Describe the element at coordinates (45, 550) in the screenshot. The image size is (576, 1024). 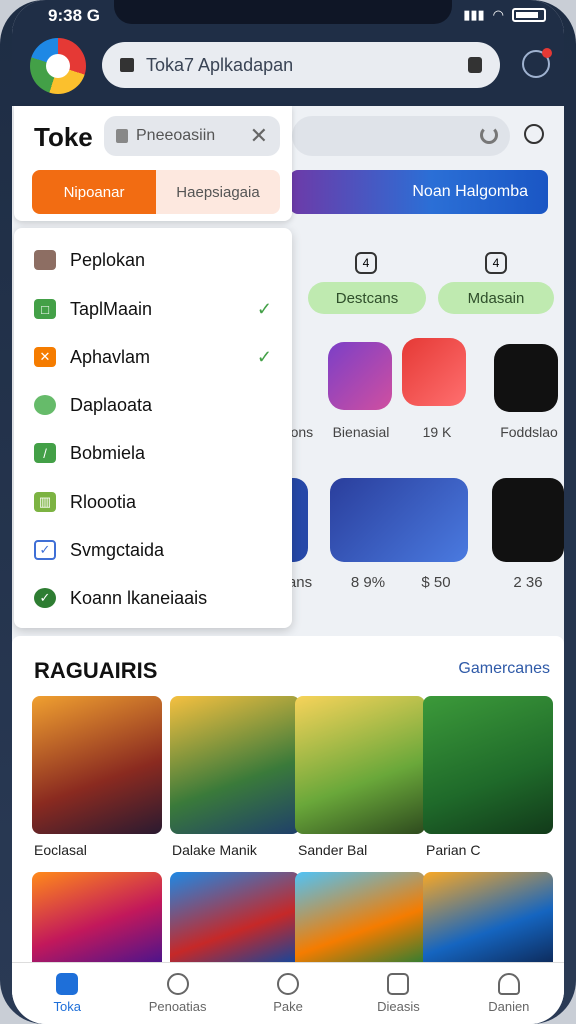
I see `checkbox-icon: ✓` at that location.